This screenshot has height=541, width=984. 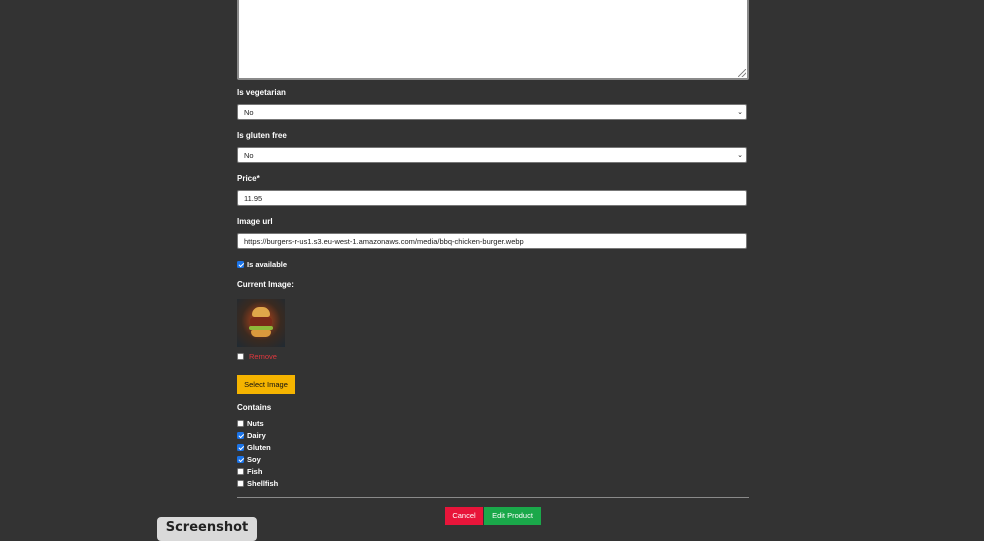 I want to click on remove-image-checkbox, so click(x=240, y=356).